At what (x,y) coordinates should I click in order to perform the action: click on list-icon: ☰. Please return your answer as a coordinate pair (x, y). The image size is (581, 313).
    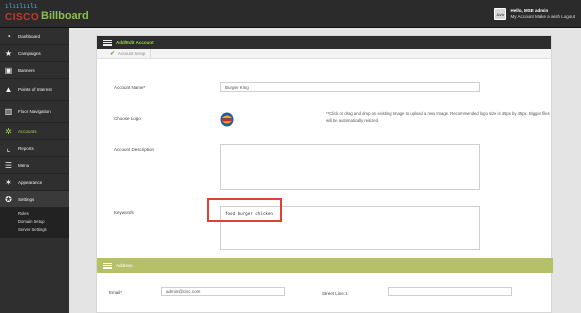
    Looking at the image, I should click on (8, 165).